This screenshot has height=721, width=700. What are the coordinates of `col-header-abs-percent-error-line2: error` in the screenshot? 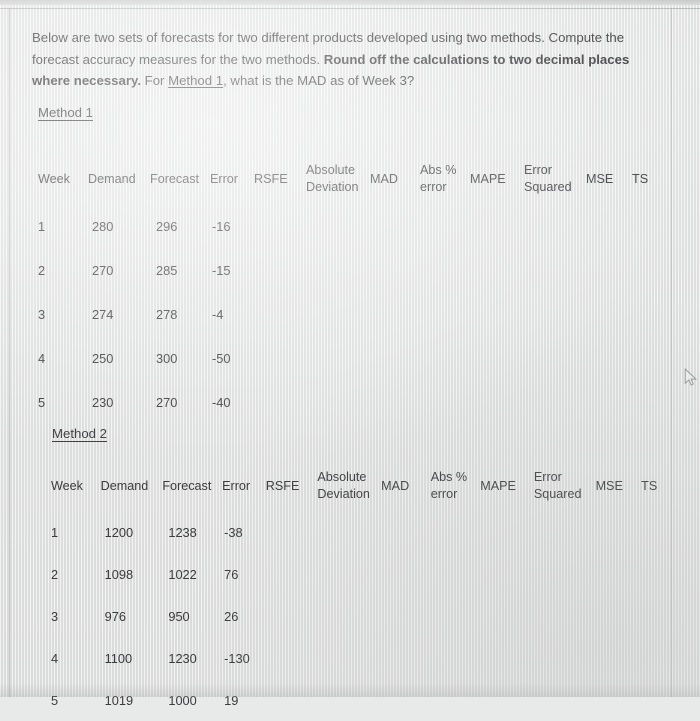 It's located at (433, 187).